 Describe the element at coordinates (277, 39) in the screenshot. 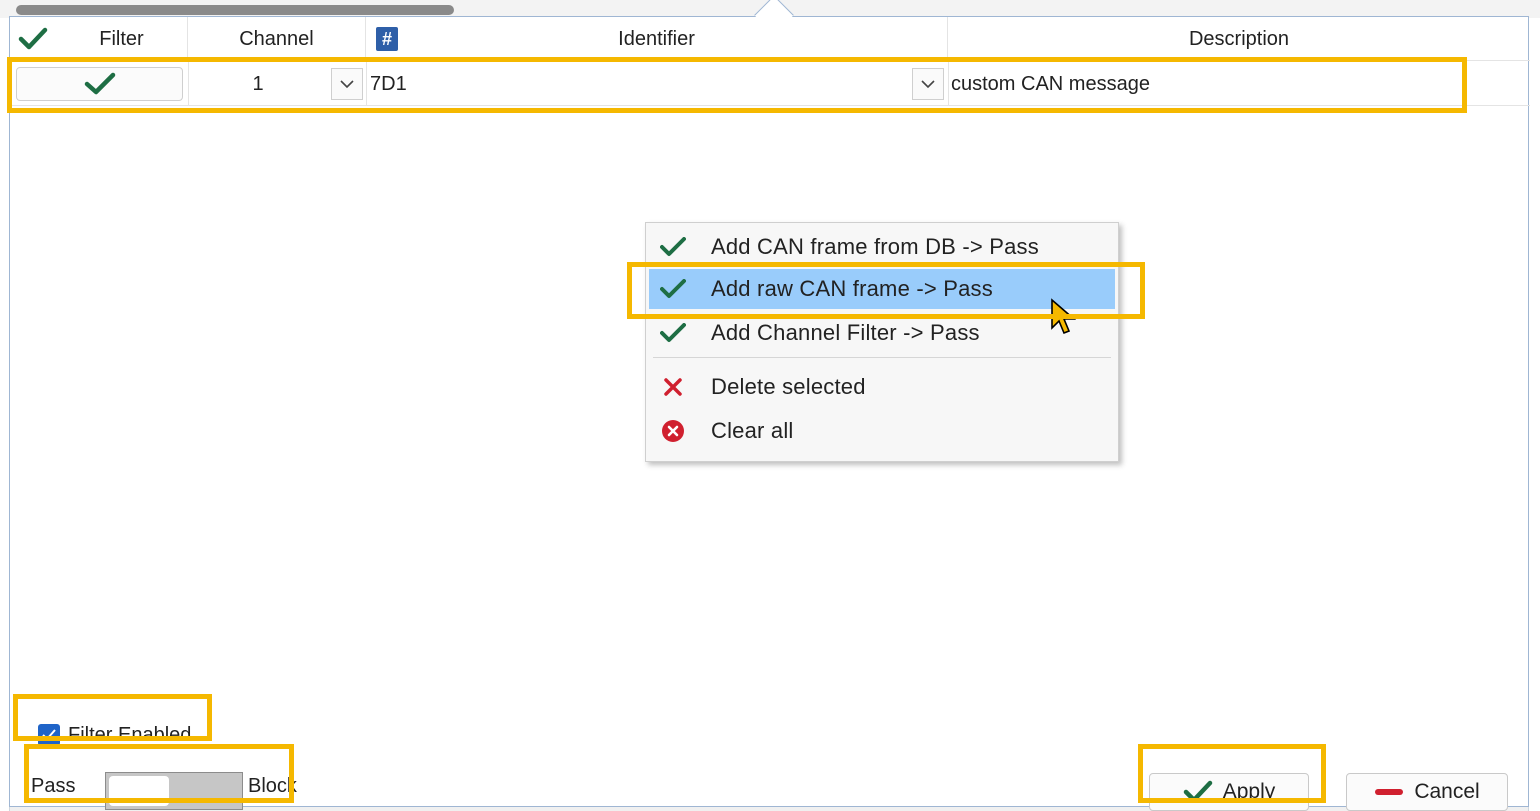

I see `column-header-channel: Channel` at that location.